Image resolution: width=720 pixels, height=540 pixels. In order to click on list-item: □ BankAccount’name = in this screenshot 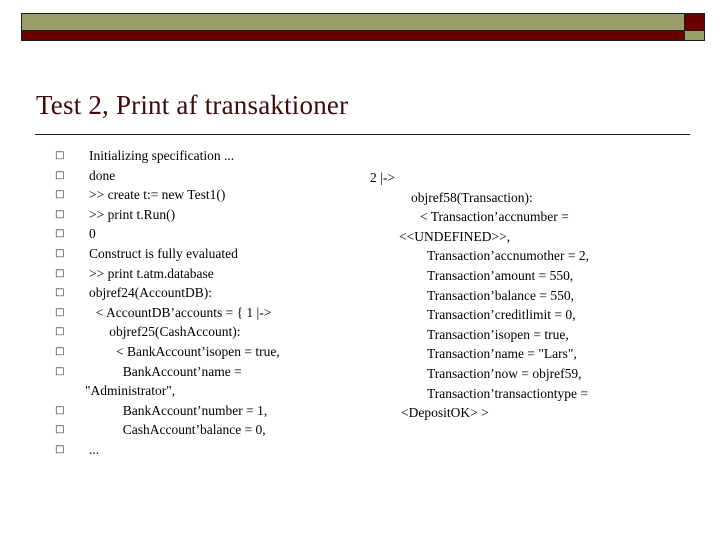, I will do `click(200, 372)`.